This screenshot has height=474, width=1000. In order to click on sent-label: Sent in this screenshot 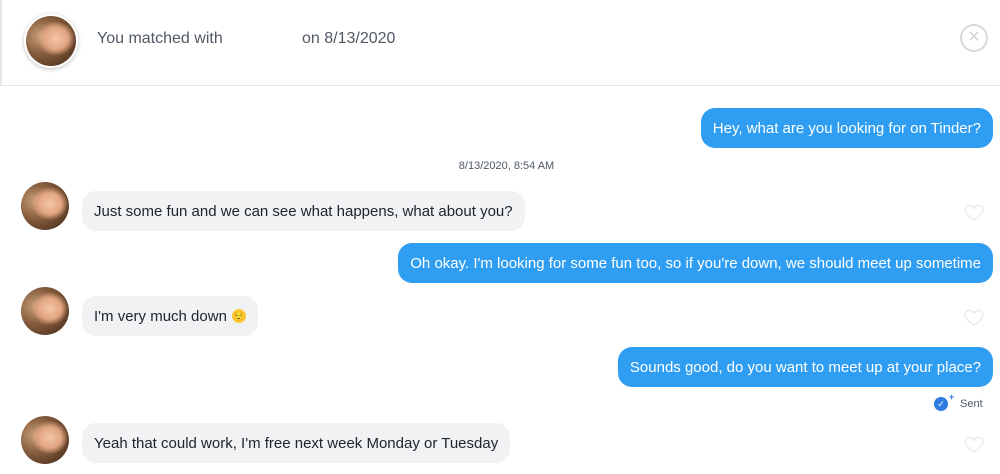, I will do `click(971, 404)`.